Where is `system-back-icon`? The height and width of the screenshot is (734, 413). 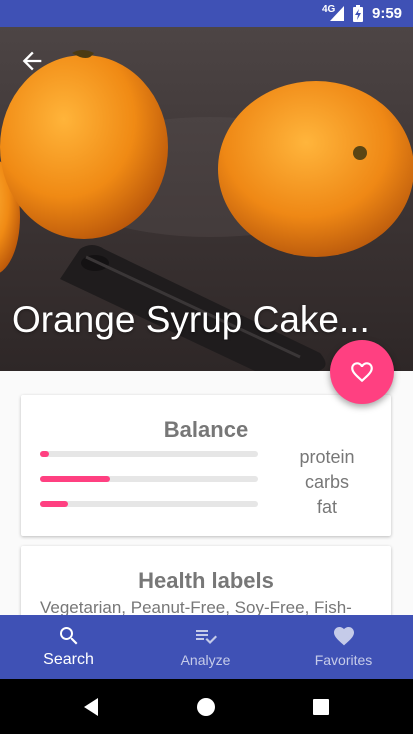 system-back-icon is located at coordinates (92, 707).